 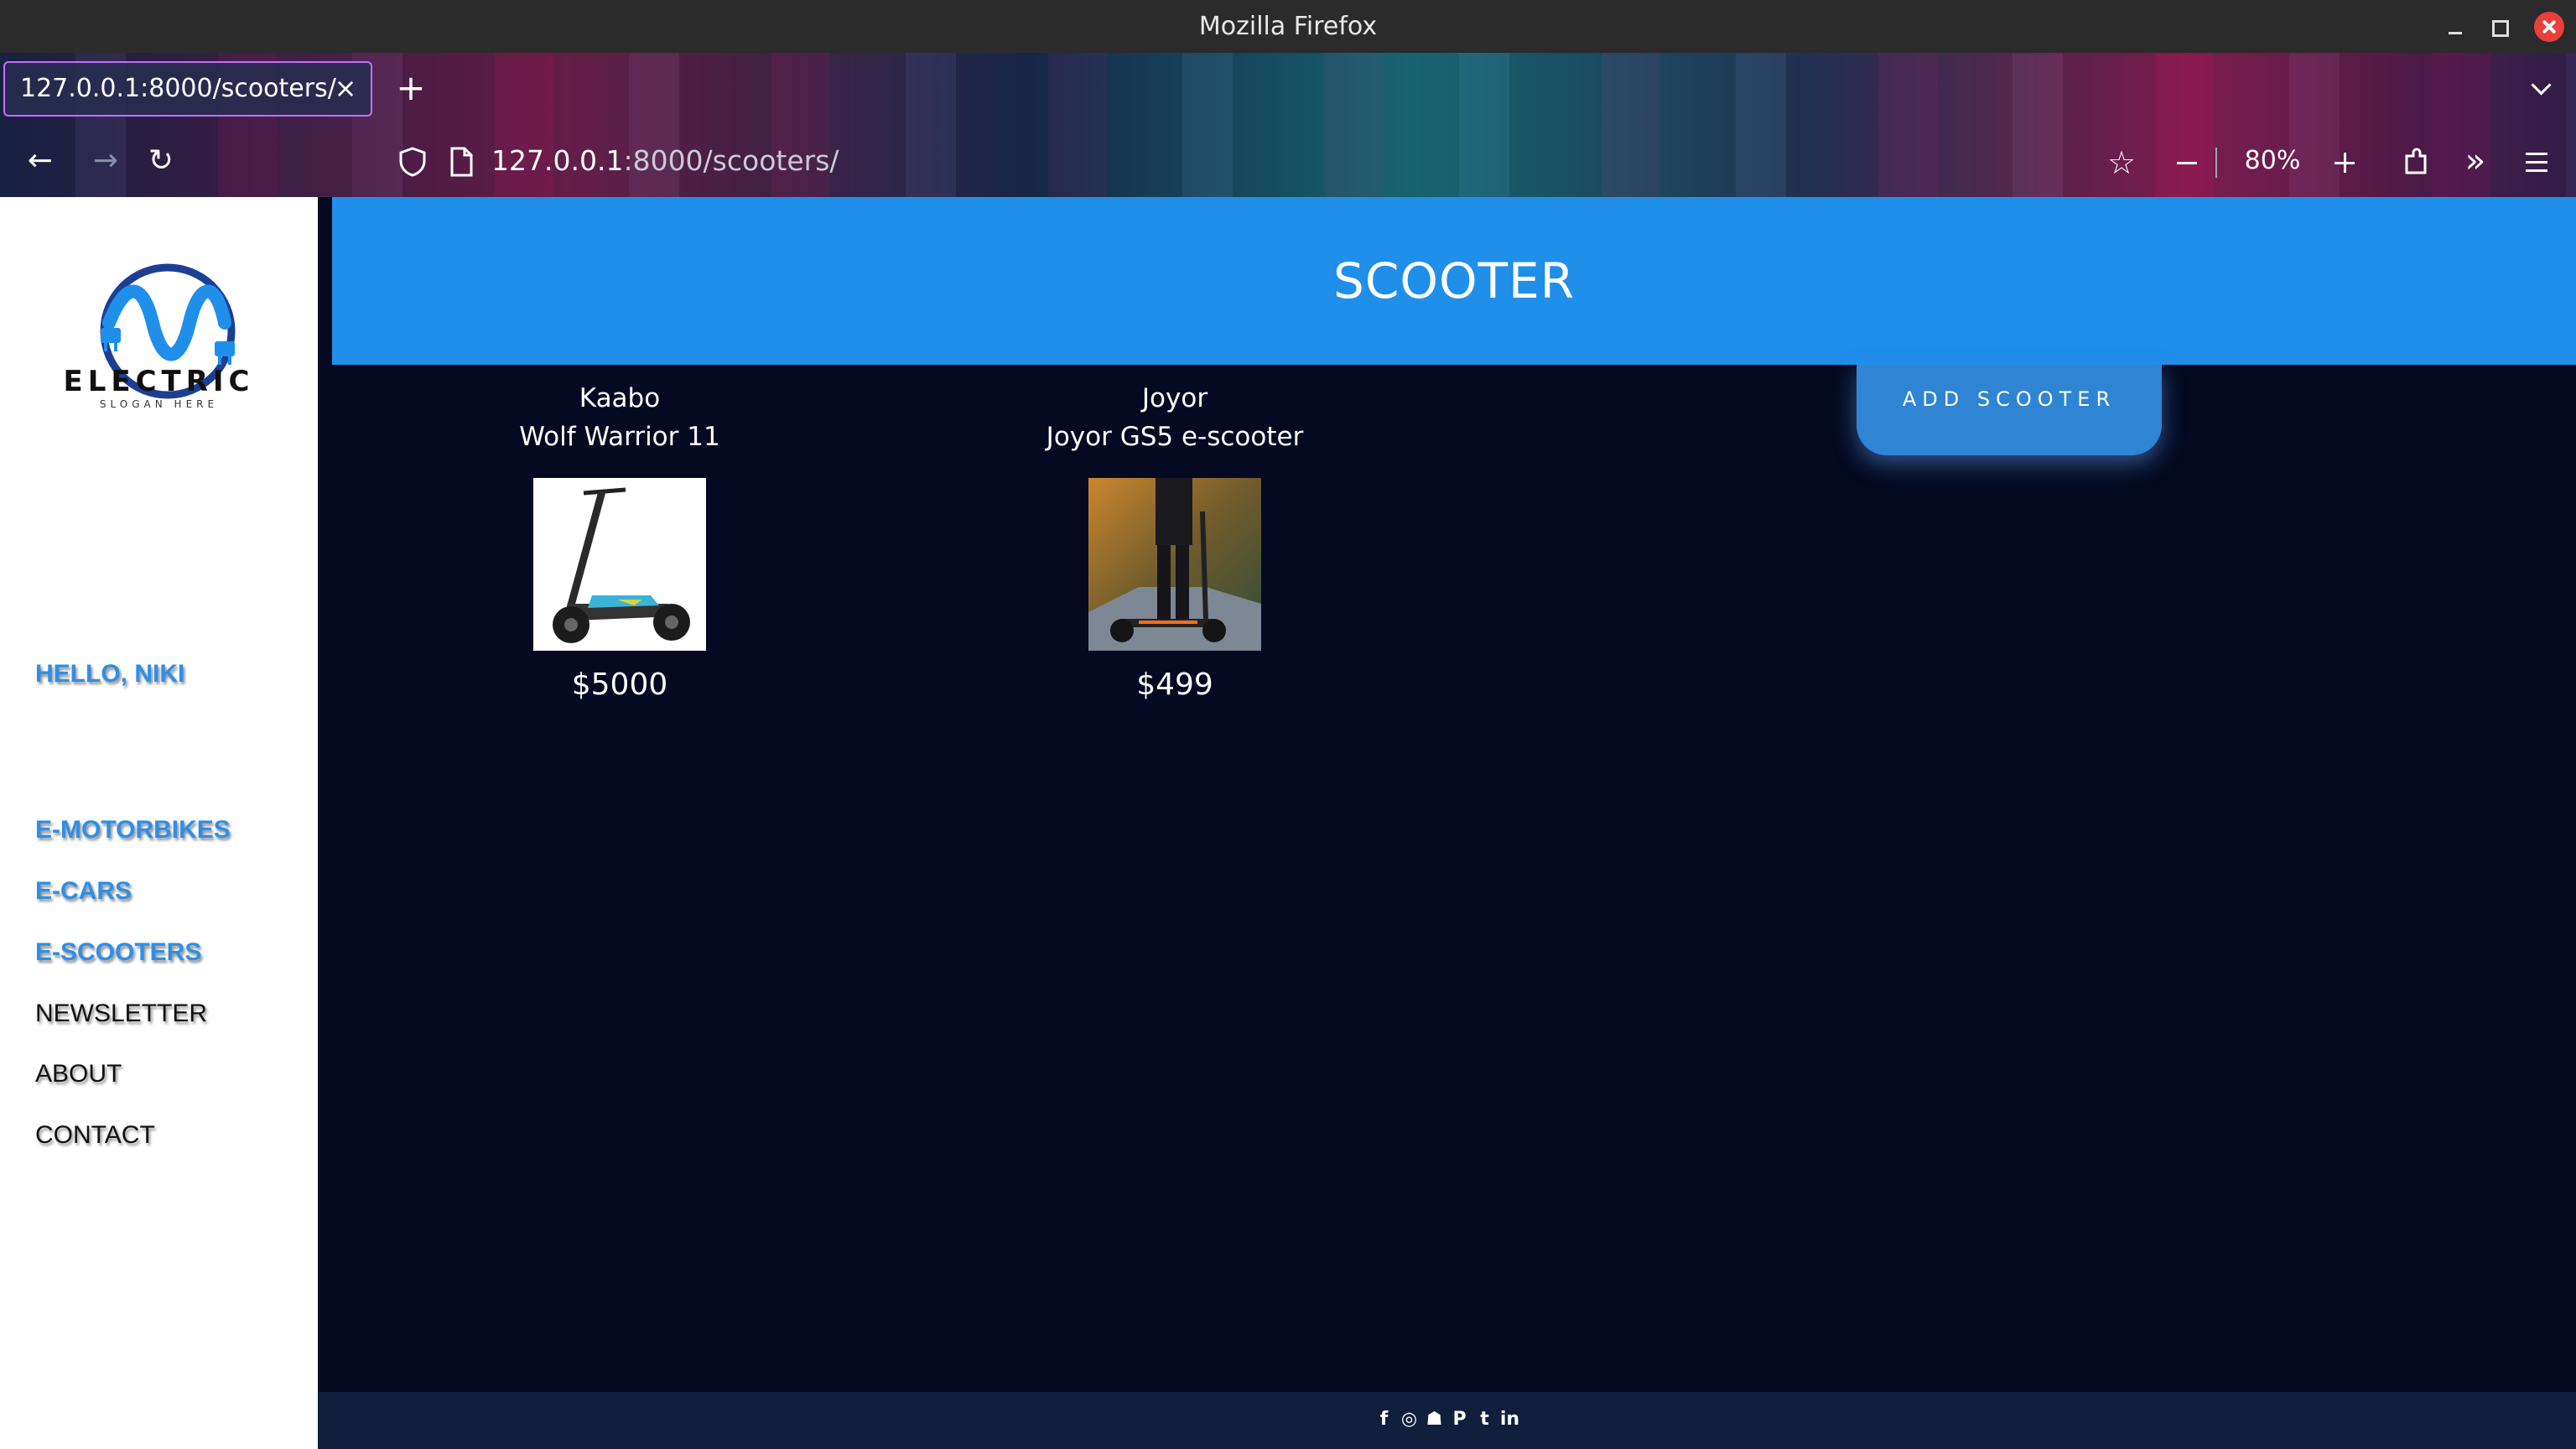 What do you see at coordinates (1435, 1420) in the screenshot?
I see `snapchat-icon: ☗` at bounding box center [1435, 1420].